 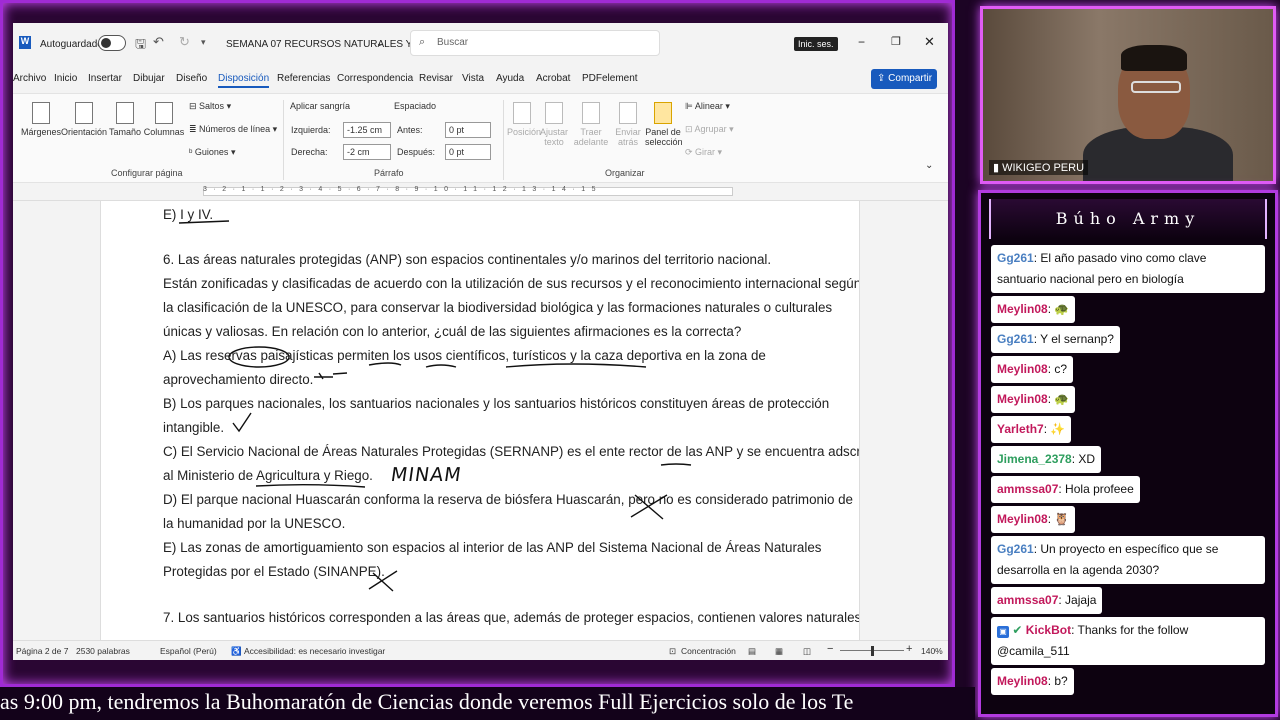 I want to click on status-zoom: 140%, so click(x=932, y=651).